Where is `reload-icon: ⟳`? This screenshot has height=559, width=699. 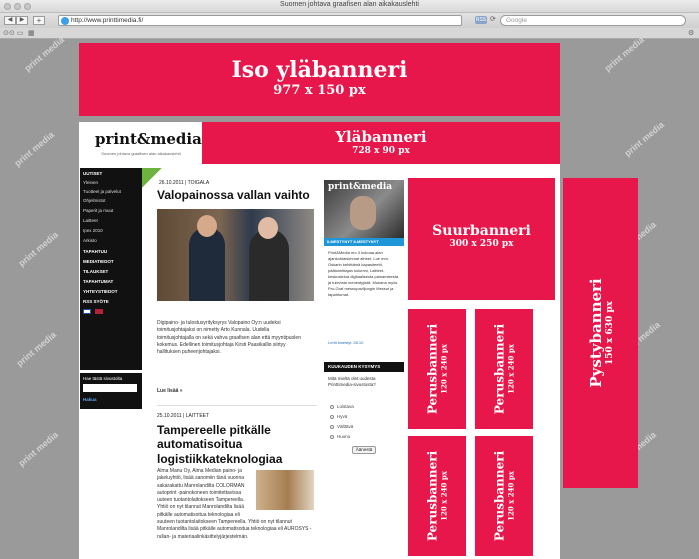 reload-icon: ⟳ is located at coordinates (493, 19).